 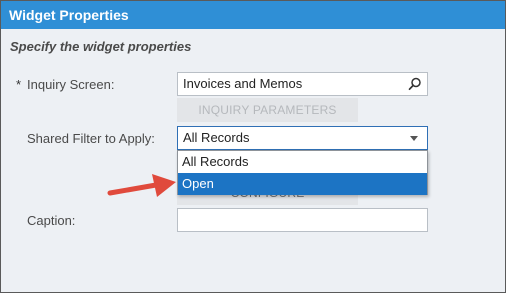 I want to click on dropdown-option-all-records: All Records, so click(x=302, y=162).